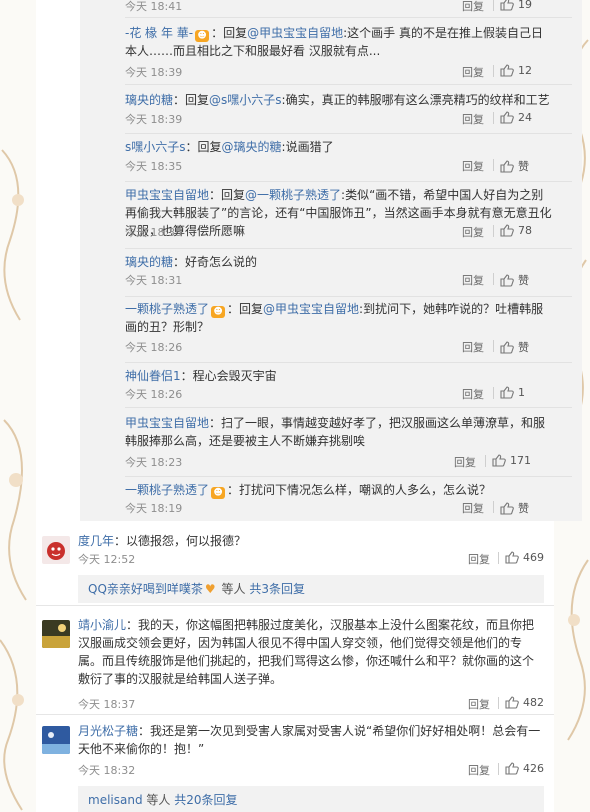 The width and height of the screenshot is (590, 812). I want to click on reply-username: 神仙眷侣1, so click(153, 376).